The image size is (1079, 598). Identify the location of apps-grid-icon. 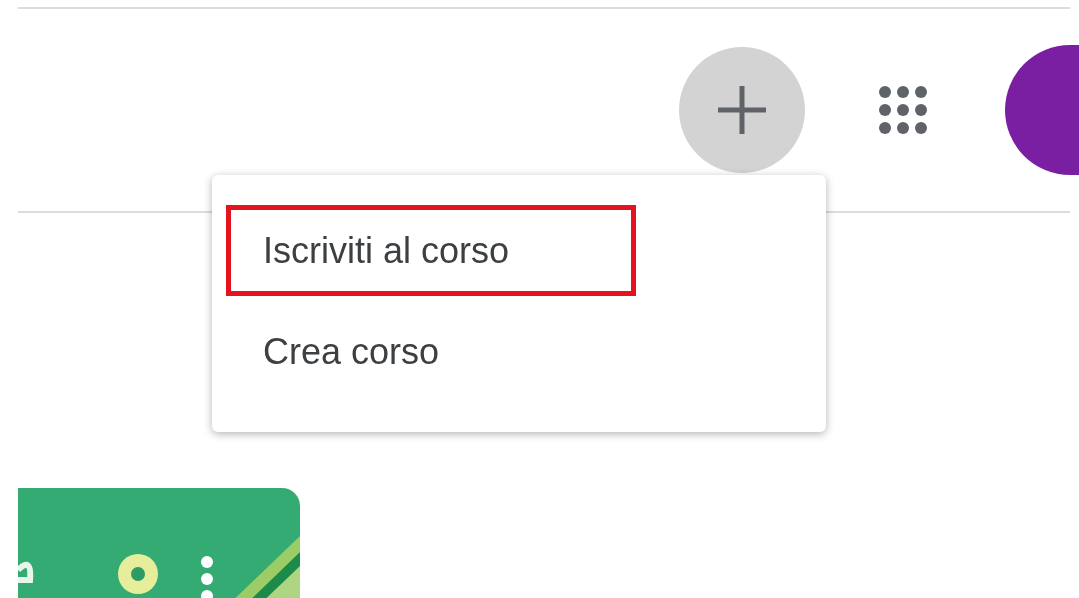
(903, 110).